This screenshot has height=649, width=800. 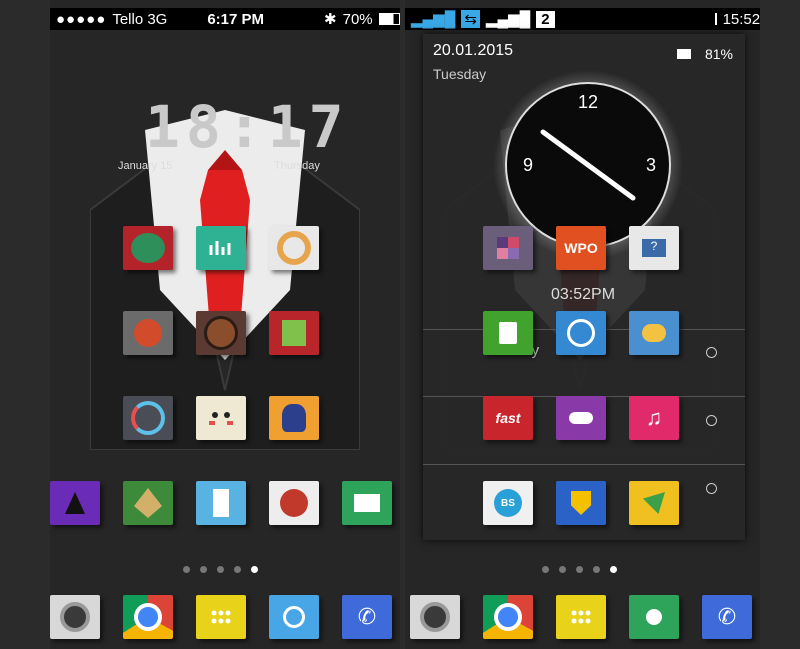 What do you see at coordinates (508, 333) in the screenshot?
I see `contacts-book-icon` at bounding box center [508, 333].